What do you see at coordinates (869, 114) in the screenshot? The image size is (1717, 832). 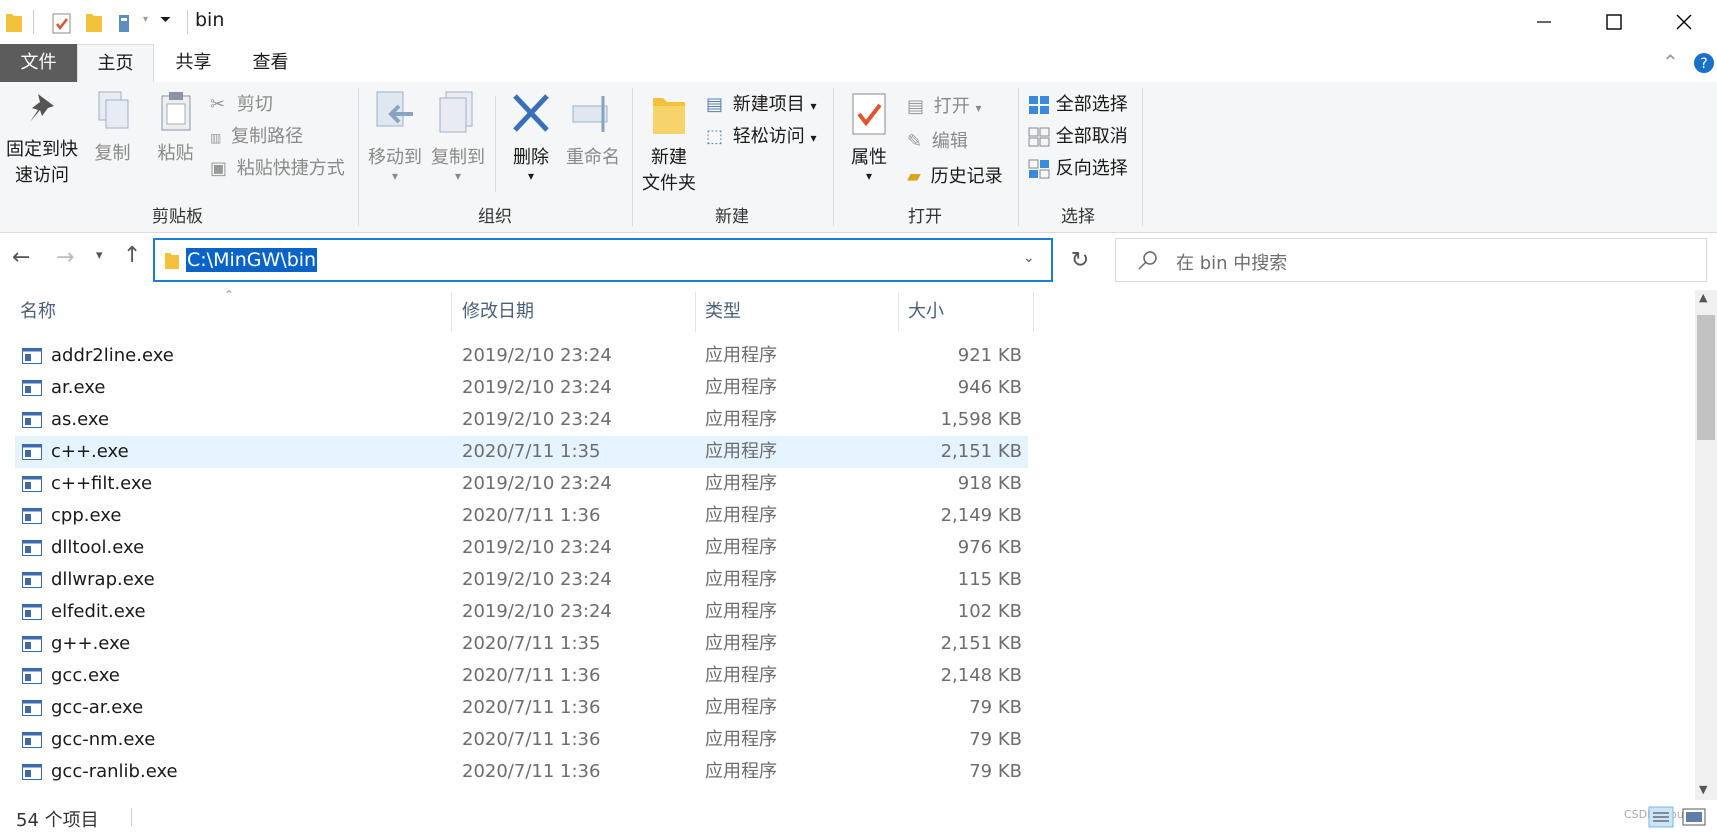 I see `properties-icon` at bounding box center [869, 114].